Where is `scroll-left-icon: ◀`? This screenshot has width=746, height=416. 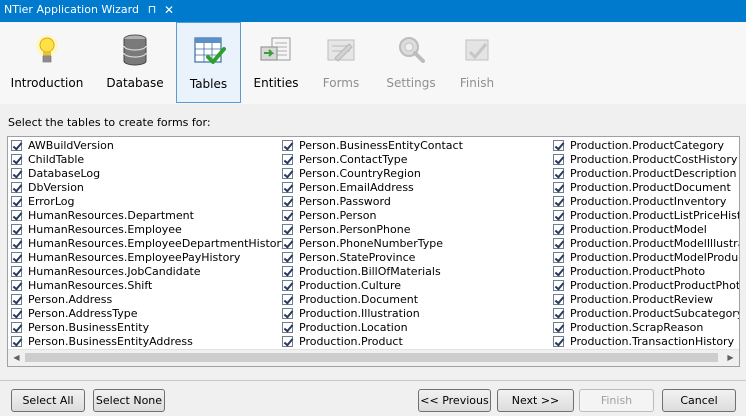
scroll-left-icon: ◀ is located at coordinates (16, 358).